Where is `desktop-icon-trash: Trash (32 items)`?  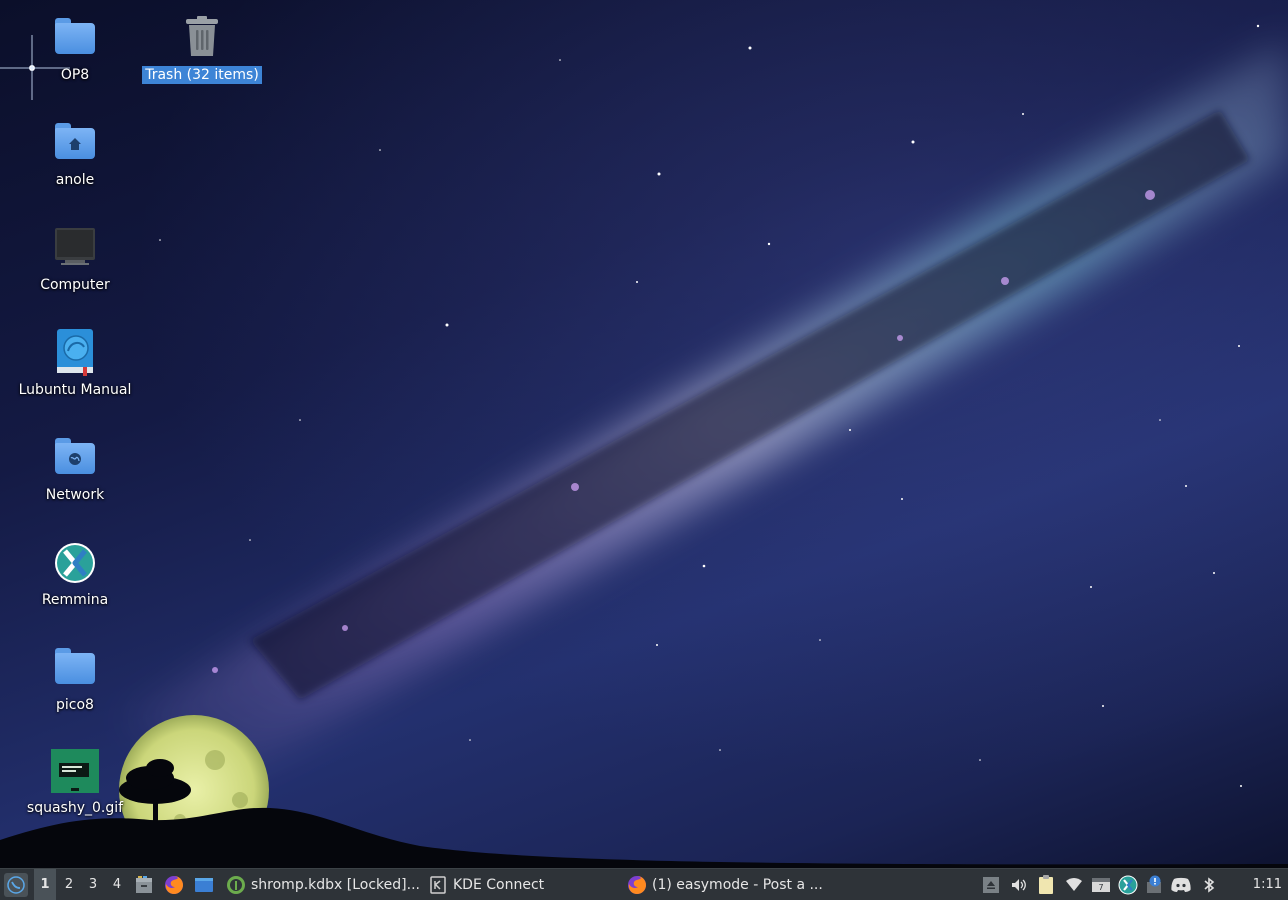
desktop-icon-trash: Trash (32 items) is located at coordinates (202, 49).